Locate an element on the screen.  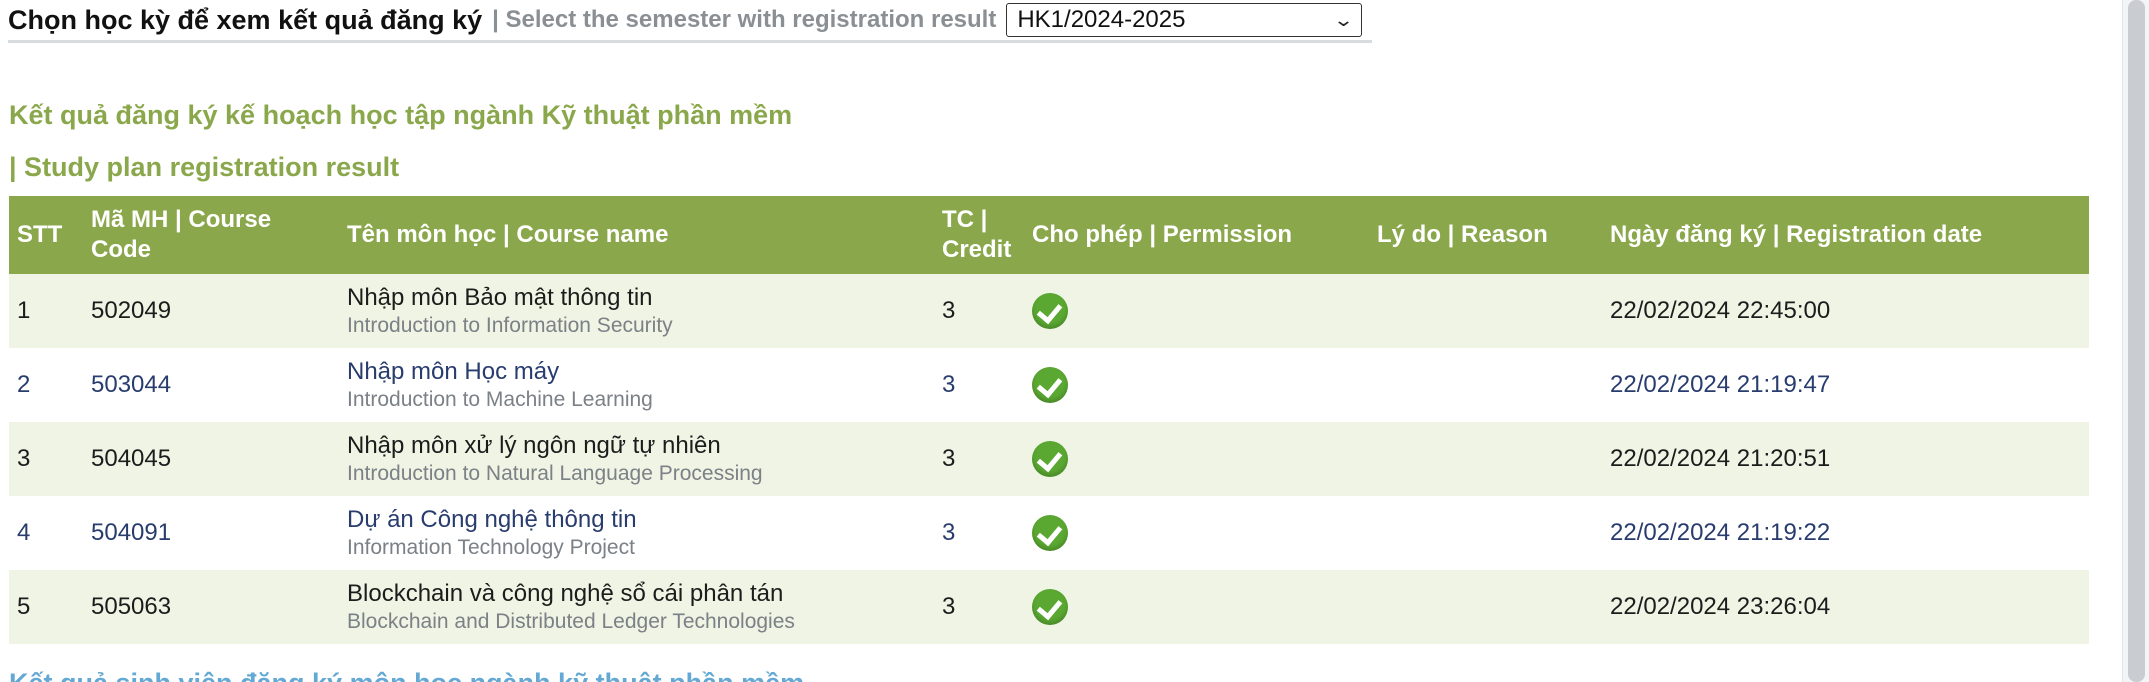
cell-course-code: 504091 is located at coordinates (211, 533).